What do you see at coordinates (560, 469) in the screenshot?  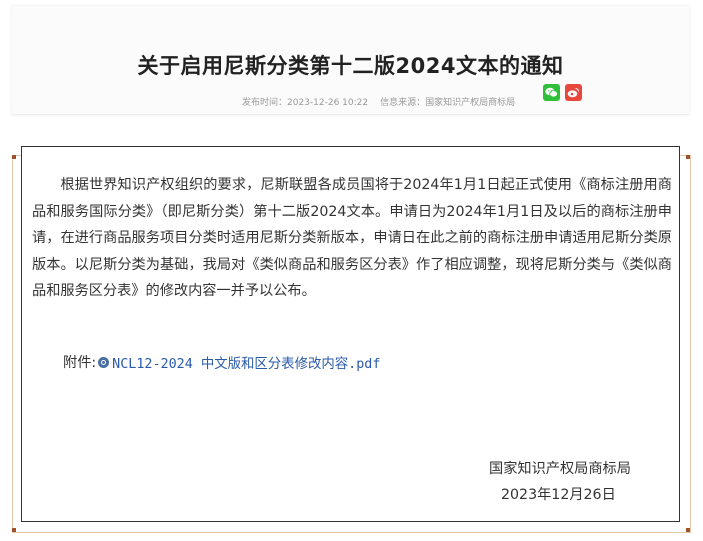 I see `signature-organization: 国家知识产权局商标局` at bounding box center [560, 469].